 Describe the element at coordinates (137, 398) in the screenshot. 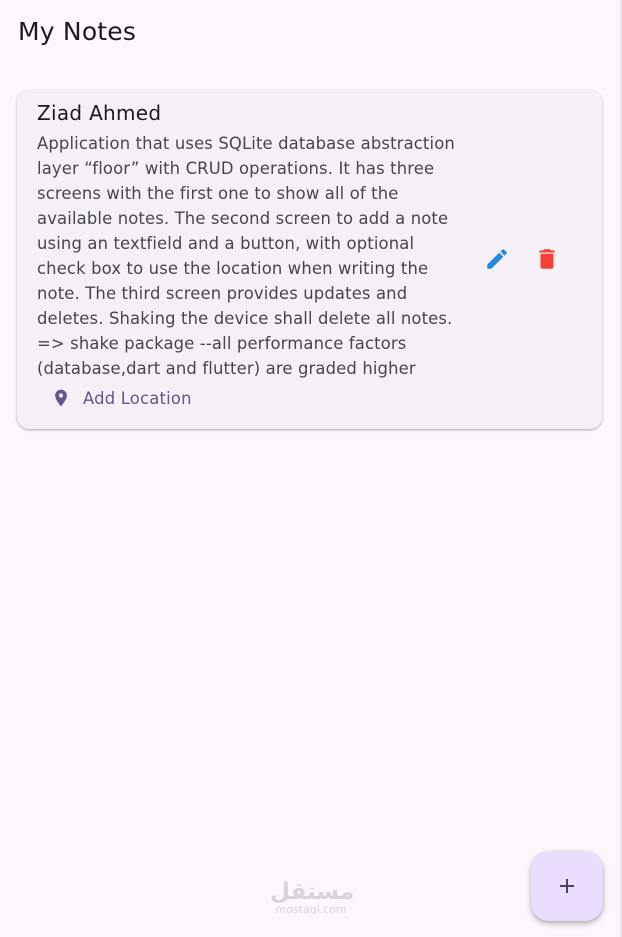

I see `add-location-label: Add Location` at that location.